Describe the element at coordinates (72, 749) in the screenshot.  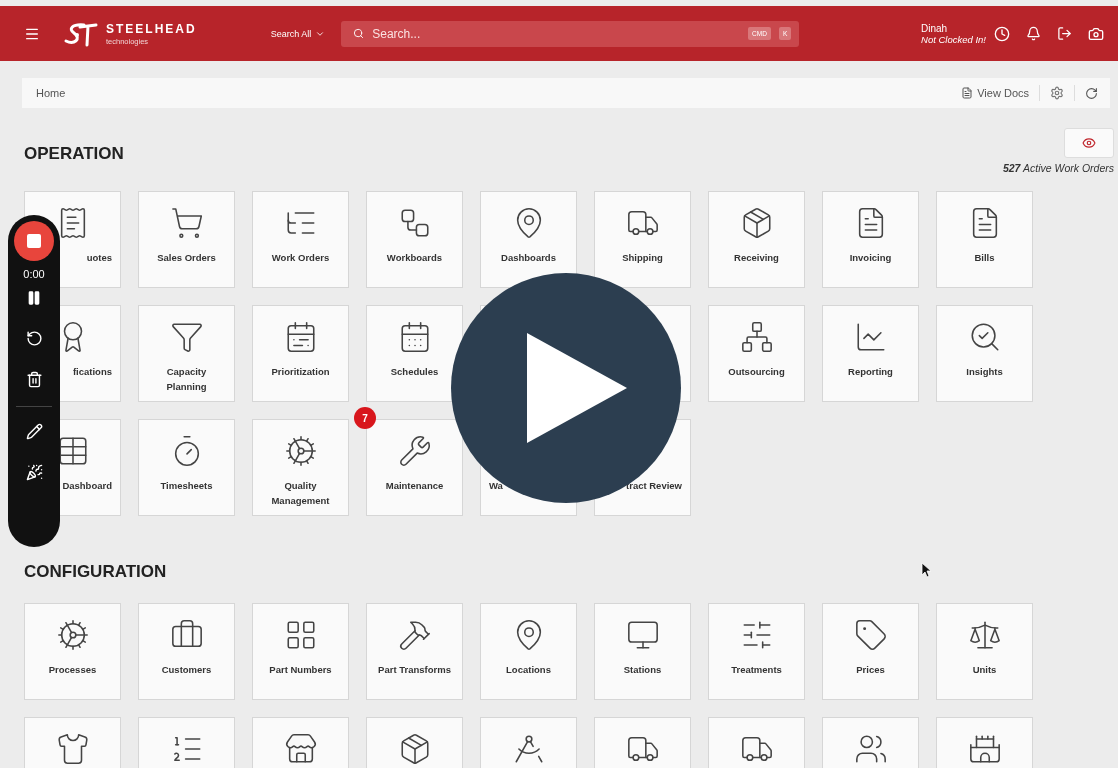
I see `shirt-icon` at that location.